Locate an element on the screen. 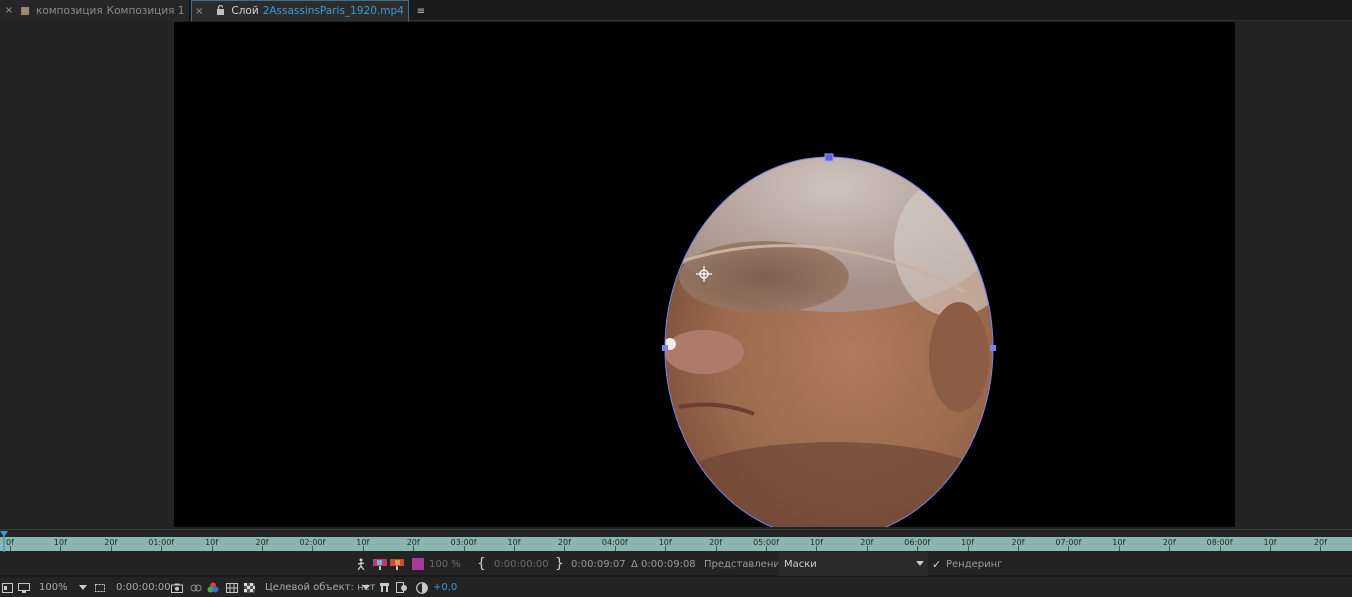  grid-icon is located at coordinates (232, 587).